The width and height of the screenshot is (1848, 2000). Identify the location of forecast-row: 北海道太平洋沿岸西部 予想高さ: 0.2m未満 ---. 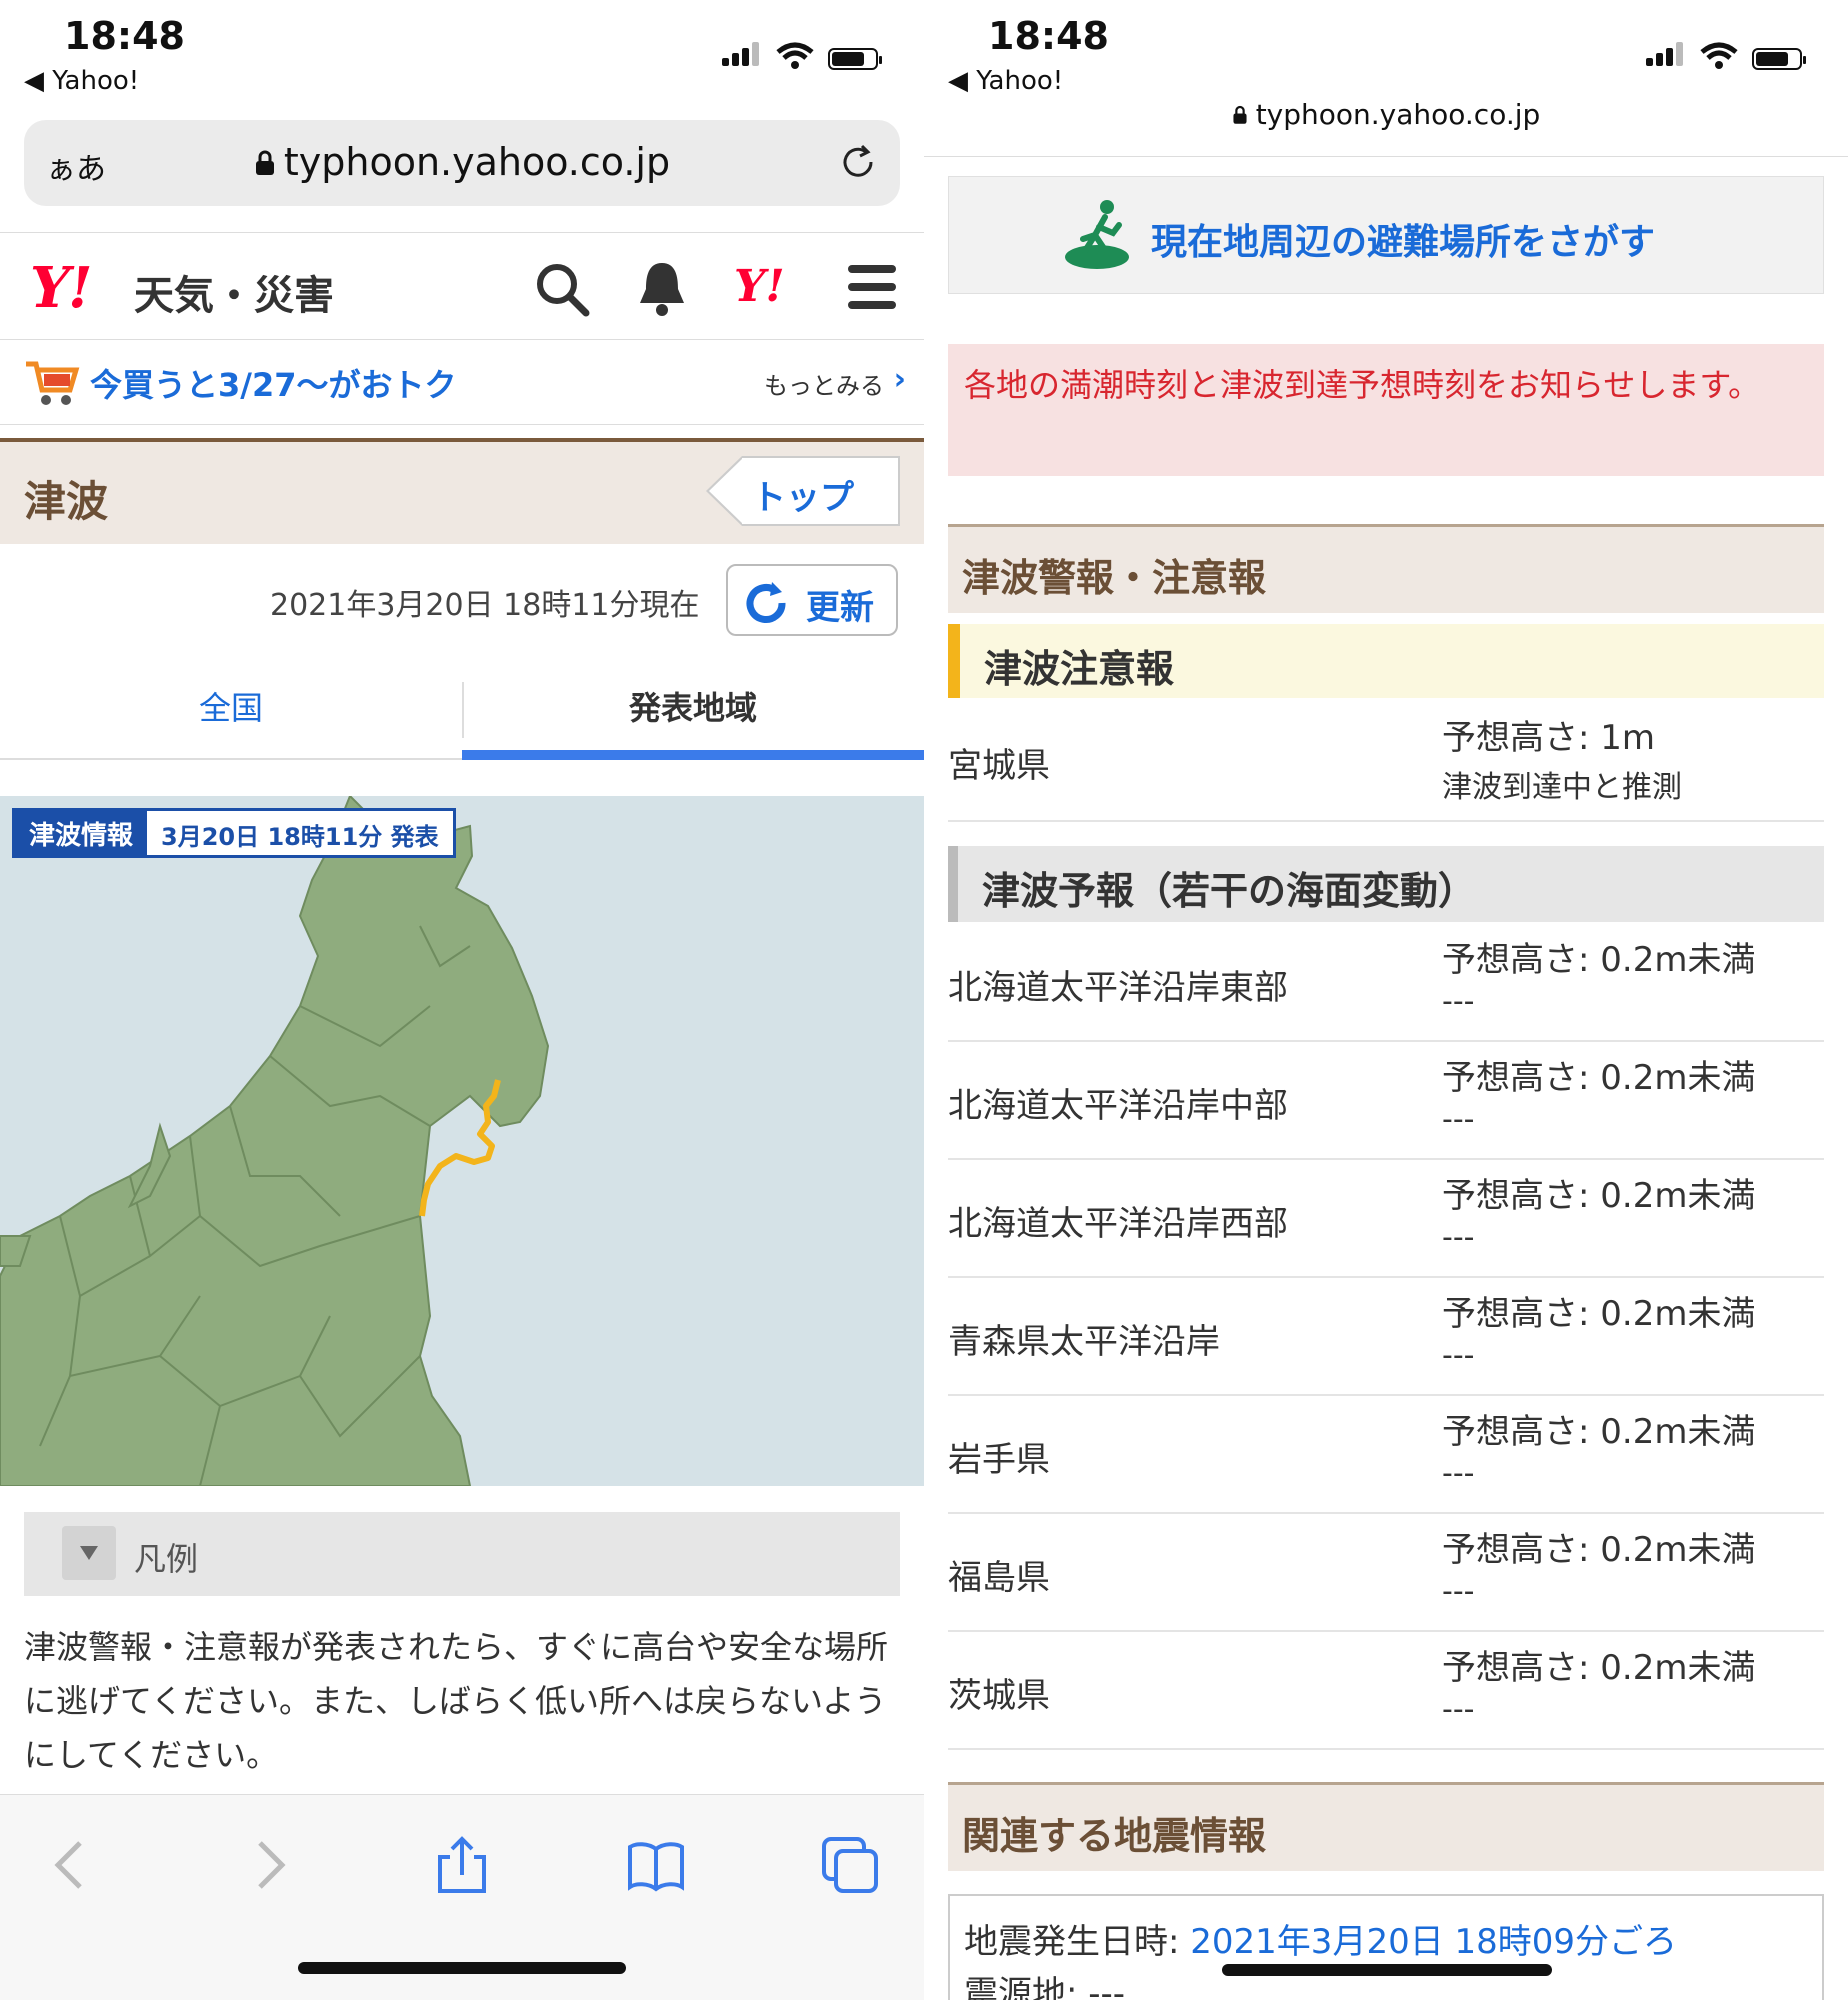
(1386, 1219).